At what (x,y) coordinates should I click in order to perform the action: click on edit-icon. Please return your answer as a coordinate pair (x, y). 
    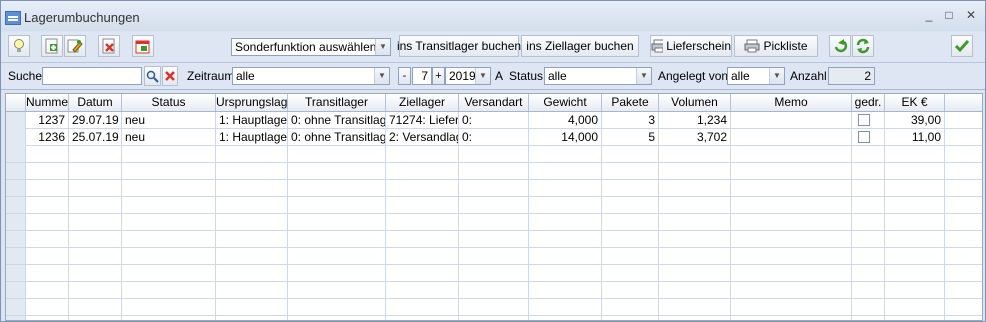
    Looking at the image, I should click on (75, 46).